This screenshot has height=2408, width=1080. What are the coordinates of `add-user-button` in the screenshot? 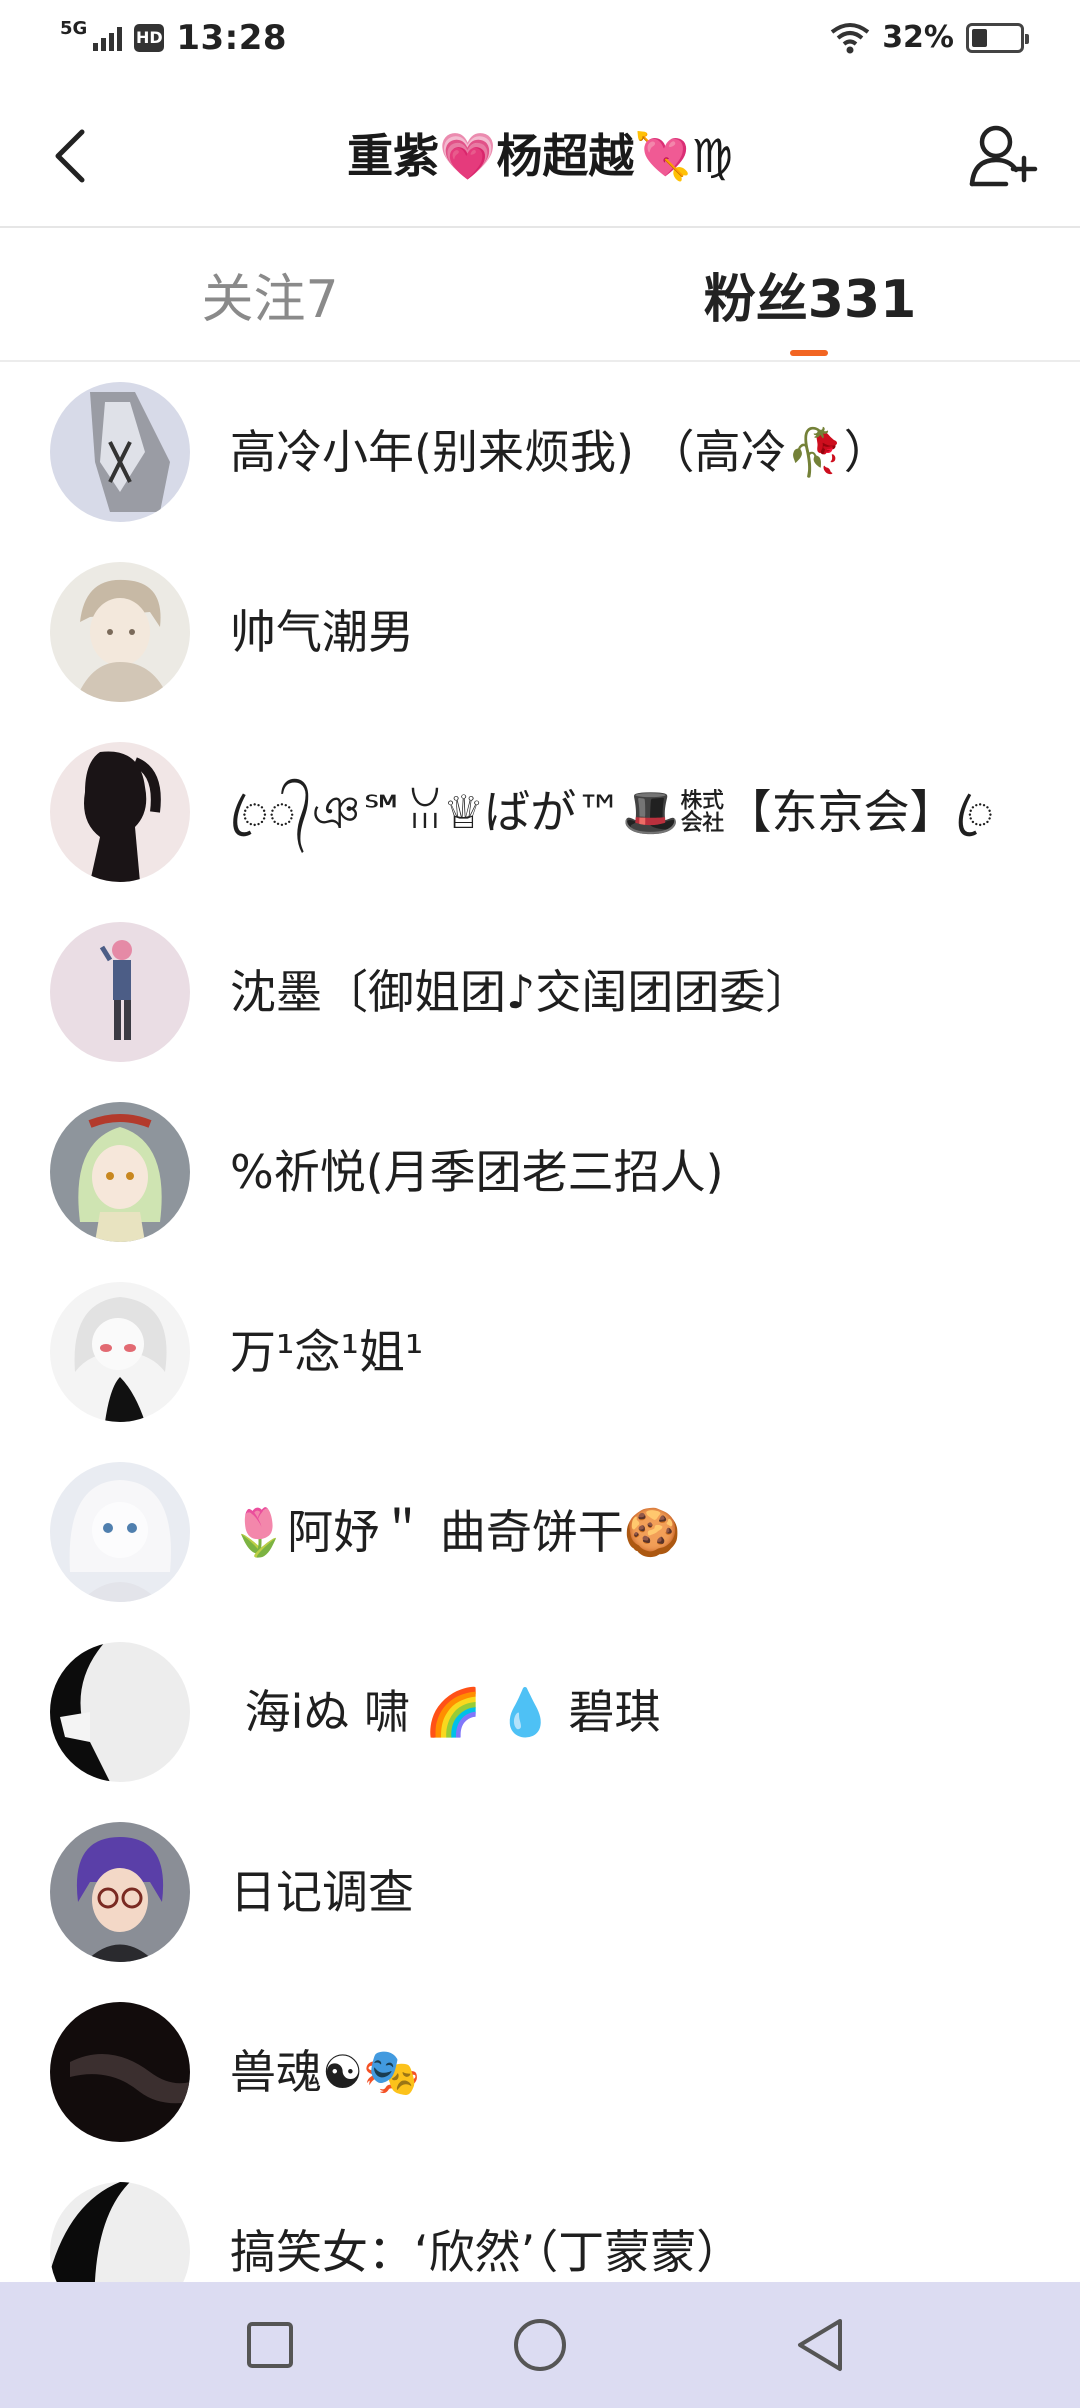 It's located at (1002, 156).